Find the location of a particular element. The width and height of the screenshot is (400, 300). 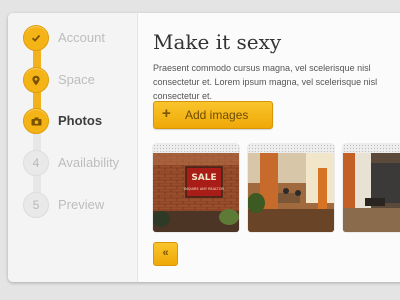

step-label: Account is located at coordinates (81, 37).